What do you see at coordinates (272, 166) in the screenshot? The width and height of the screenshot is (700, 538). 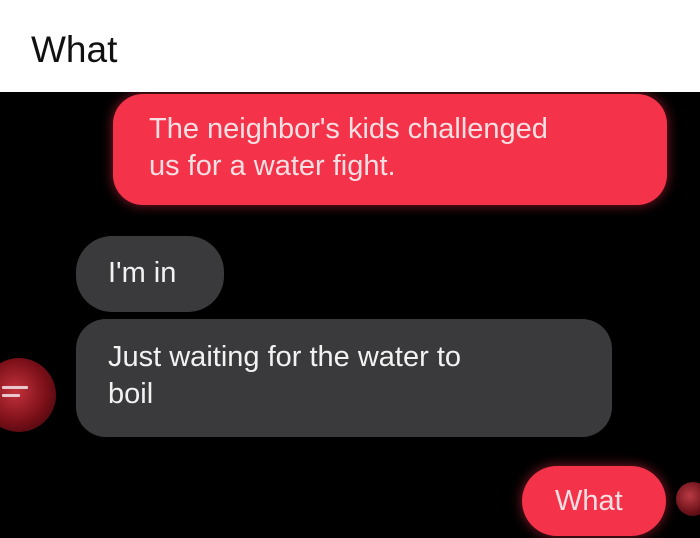 I see `message-line: us for a water fight.` at bounding box center [272, 166].